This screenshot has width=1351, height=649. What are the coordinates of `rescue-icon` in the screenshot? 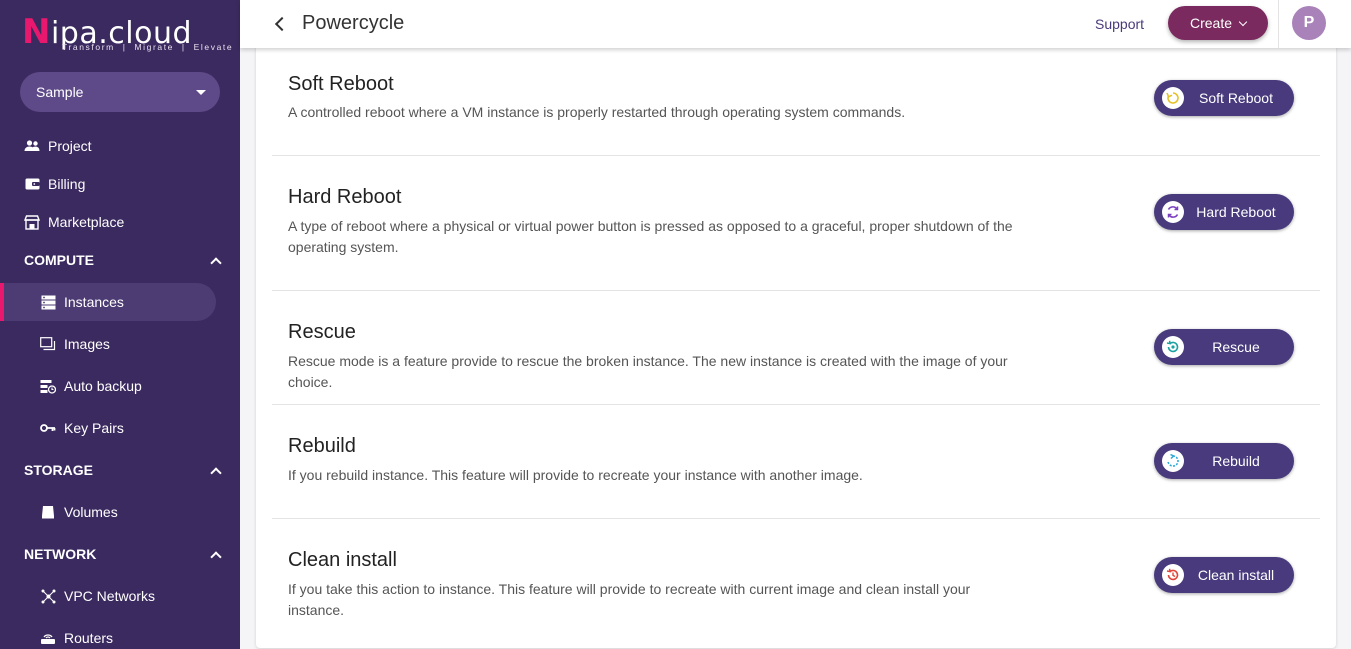 It's located at (1173, 347).